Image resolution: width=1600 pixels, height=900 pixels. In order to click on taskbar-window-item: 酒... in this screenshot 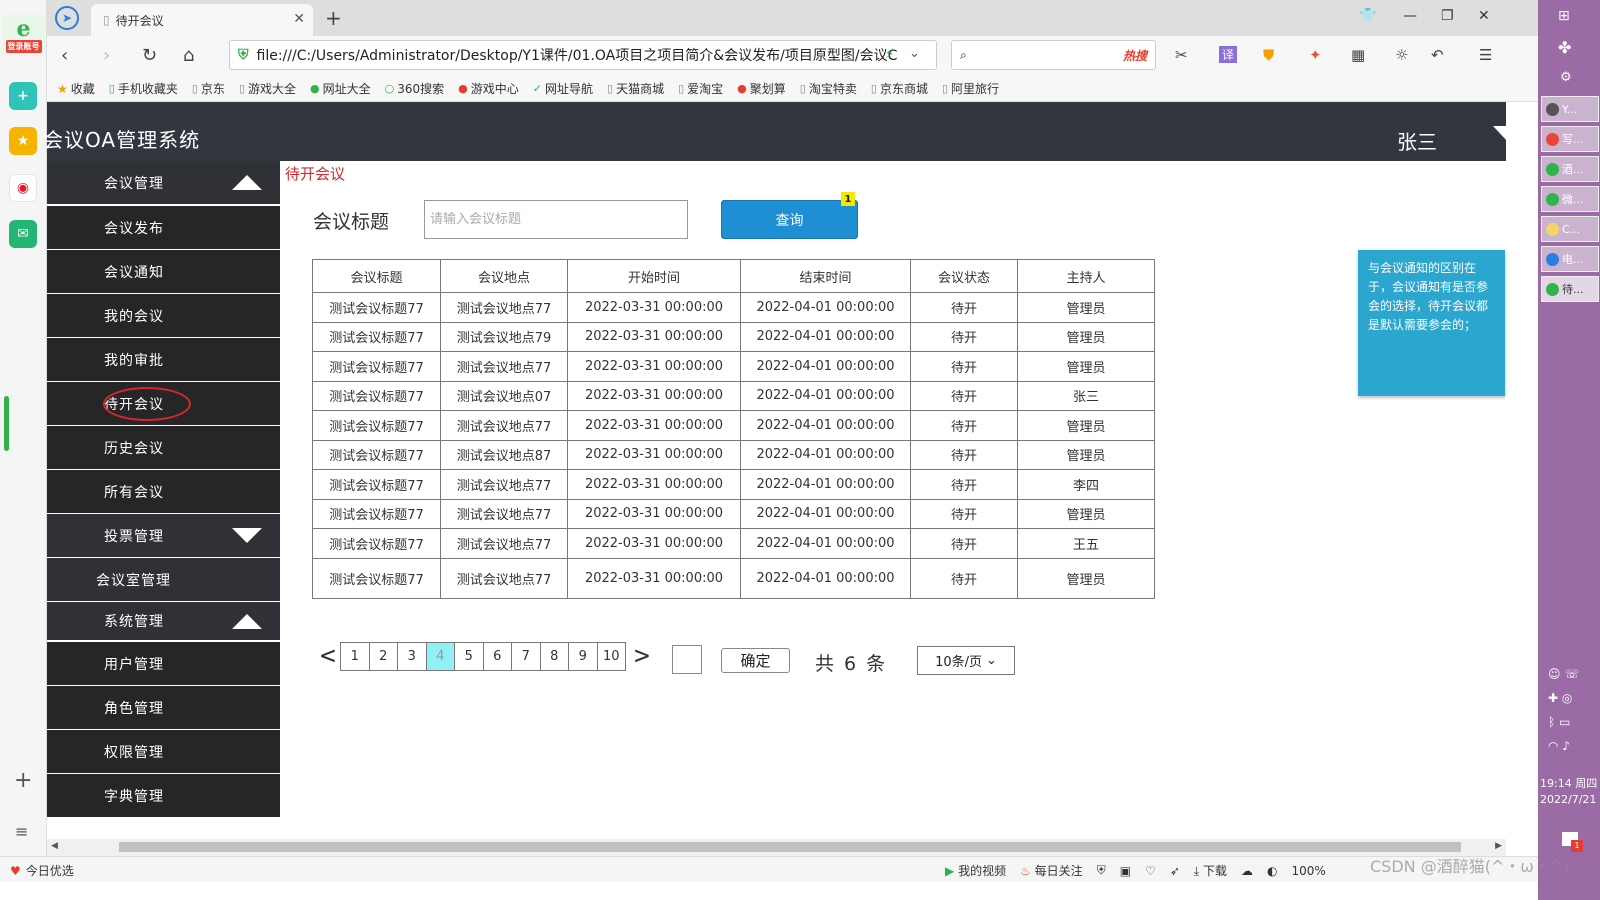, I will do `click(1570, 169)`.